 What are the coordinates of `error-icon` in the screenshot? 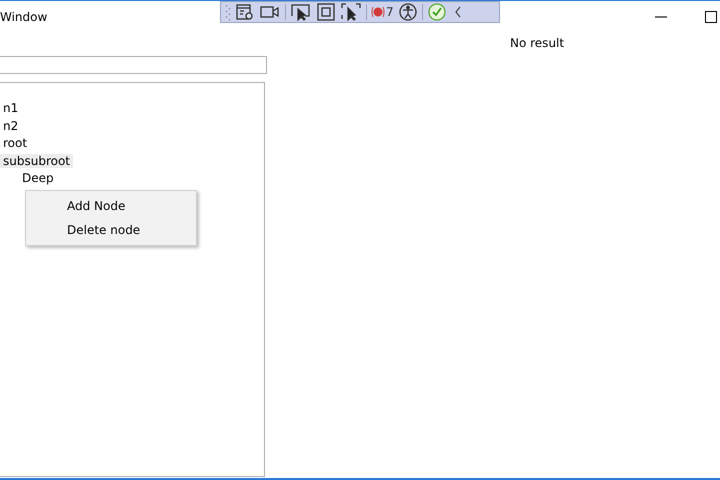 It's located at (378, 12).